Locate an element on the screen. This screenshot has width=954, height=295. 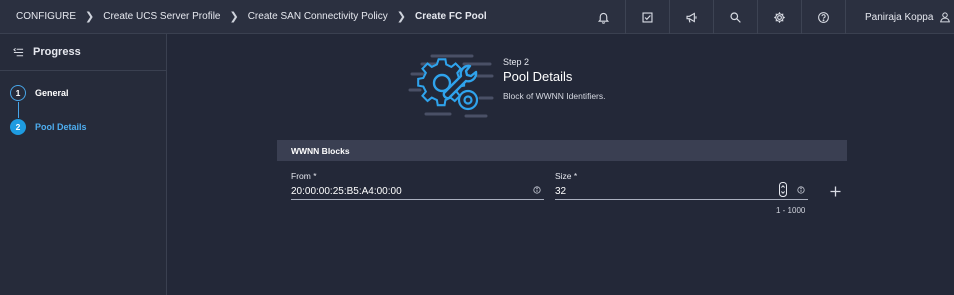
gear-icon is located at coordinates (779, 17).